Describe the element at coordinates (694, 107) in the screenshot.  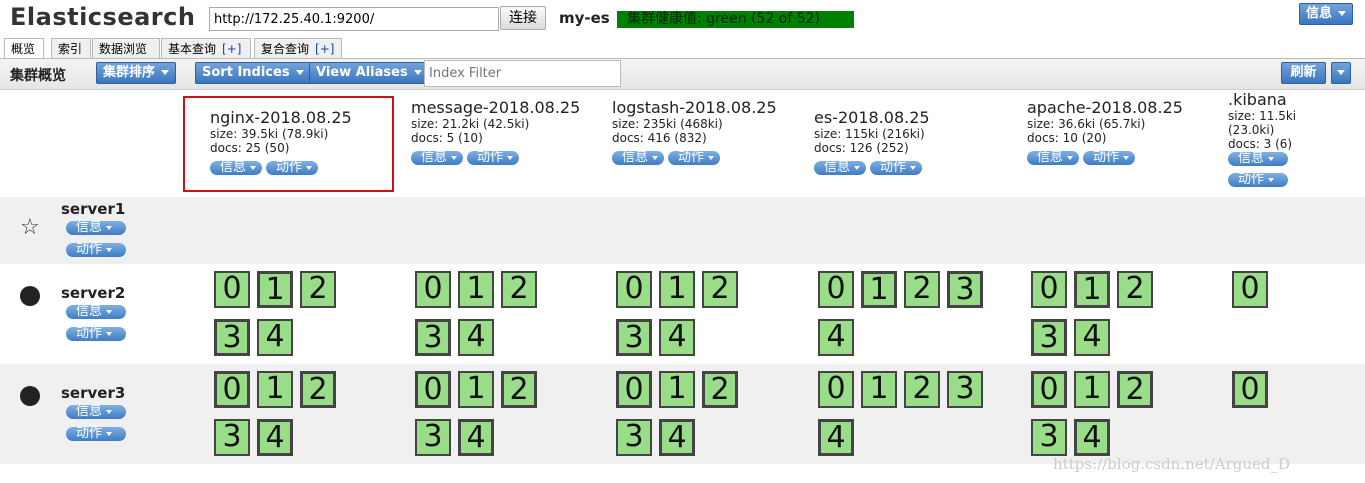
I see `index-name: logstash-2018.08.25` at that location.